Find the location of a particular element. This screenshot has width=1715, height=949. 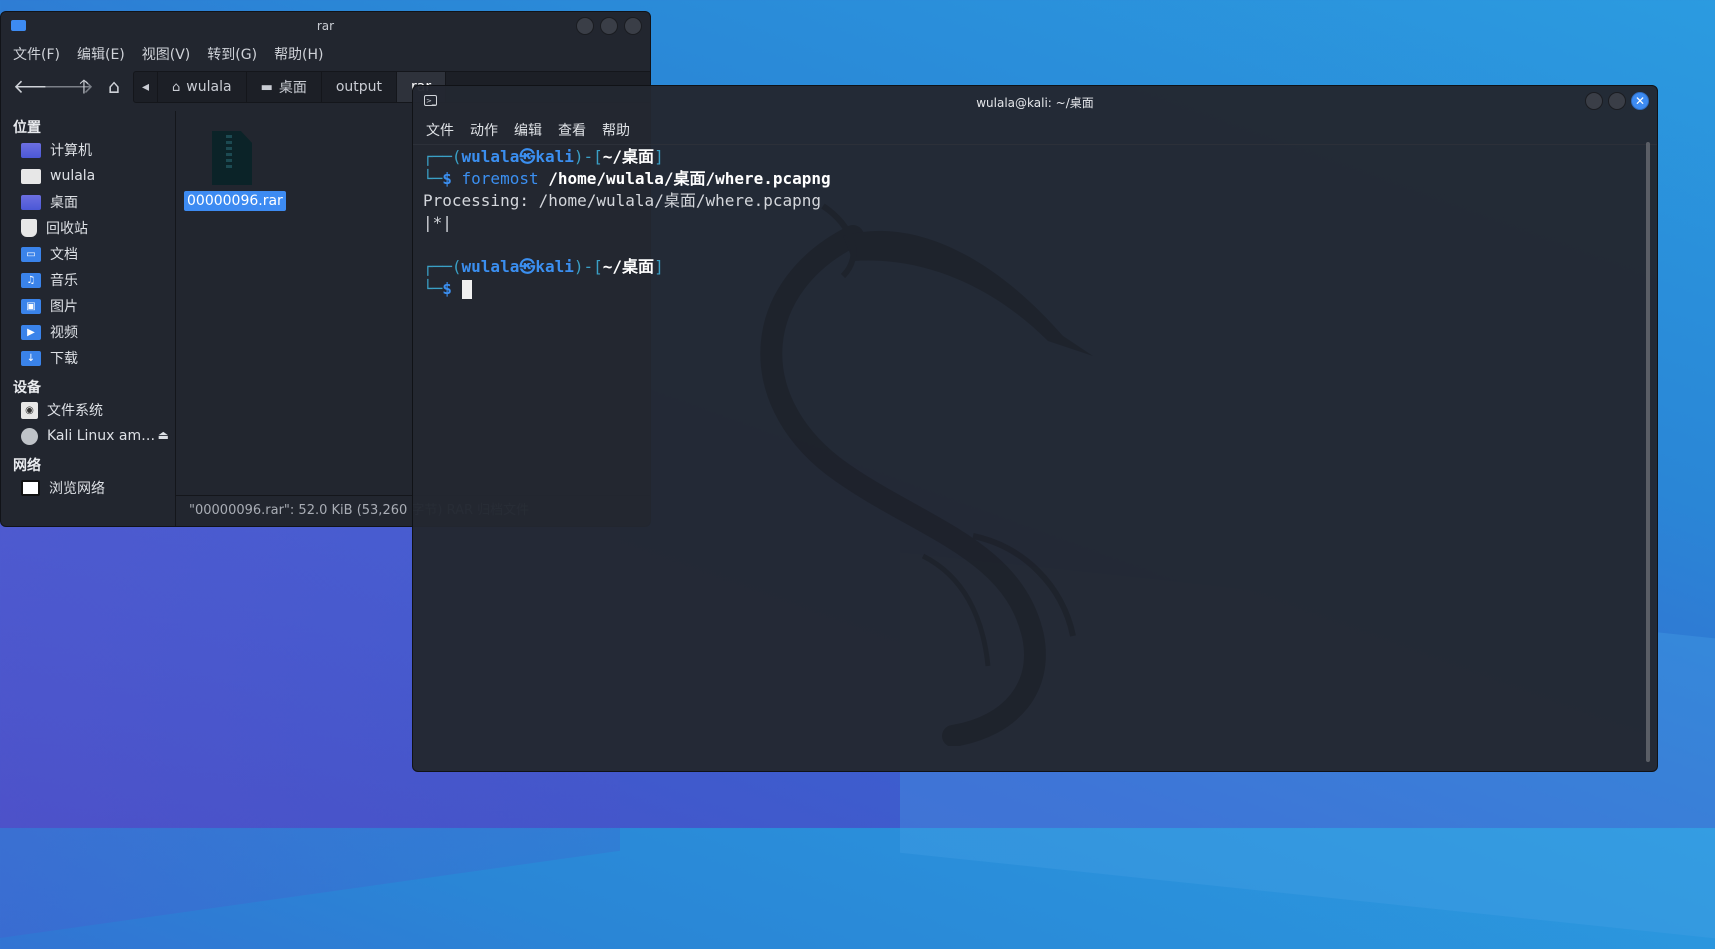

sidebar-item-documents: ▭ 文档 is located at coordinates (88, 254).